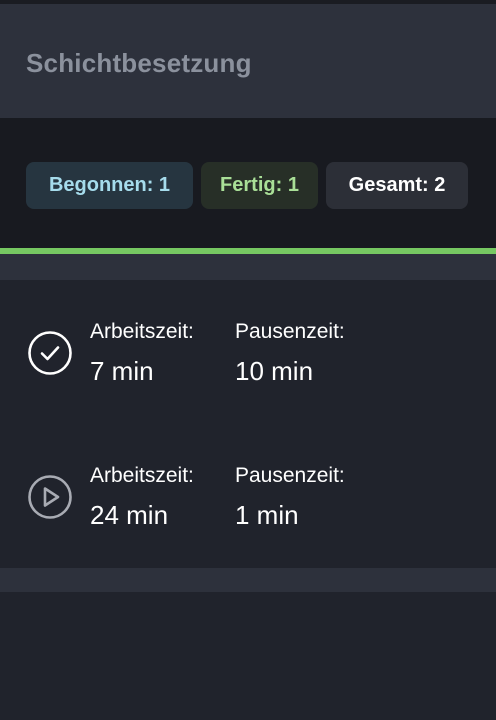 This screenshot has width=496, height=720. I want to click on break-time-value: 1 min, so click(267, 515).